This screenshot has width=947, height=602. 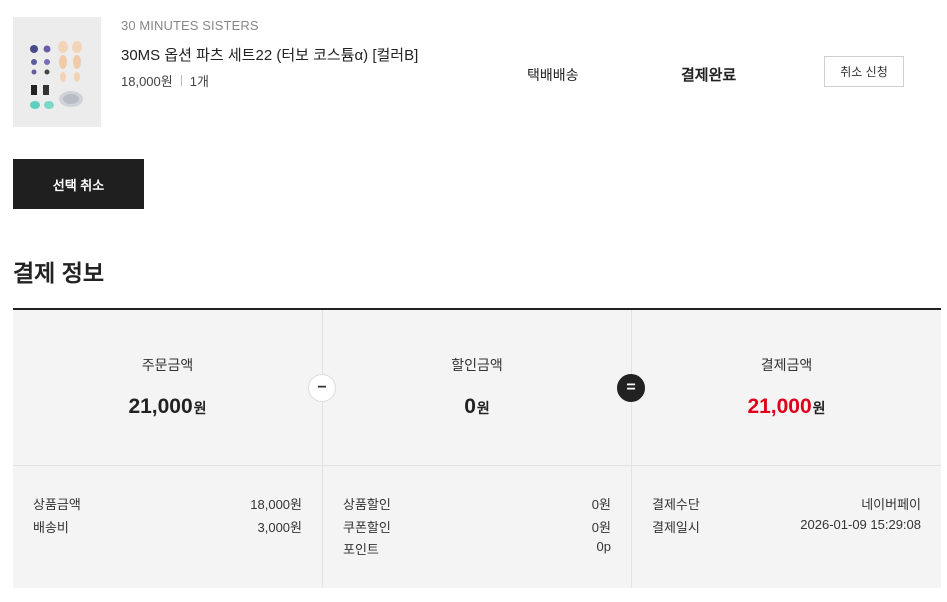 I want to click on equals-icon: =, so click(x=631, y=388).